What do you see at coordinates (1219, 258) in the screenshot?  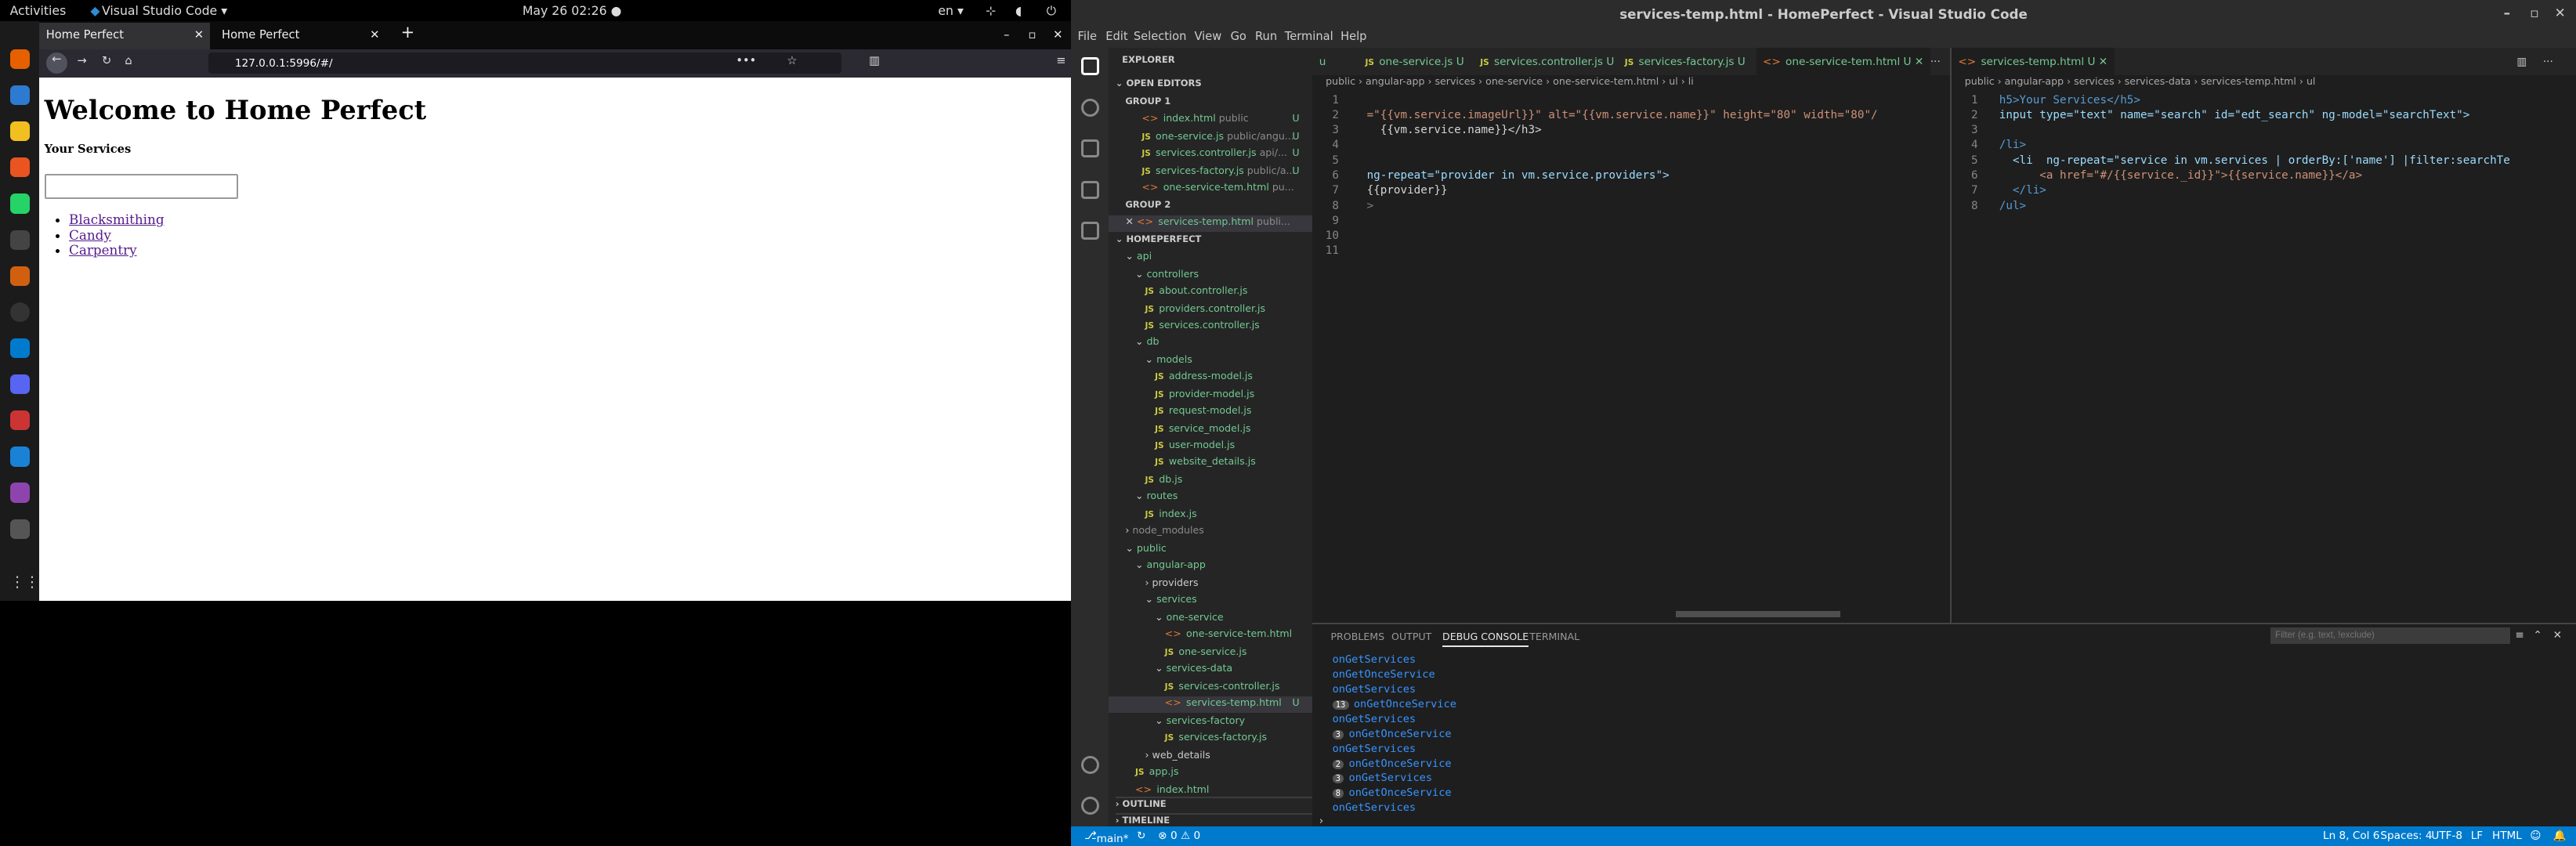 I see `tree-folder: ⌄ api` at bounding box center [1219, 258].